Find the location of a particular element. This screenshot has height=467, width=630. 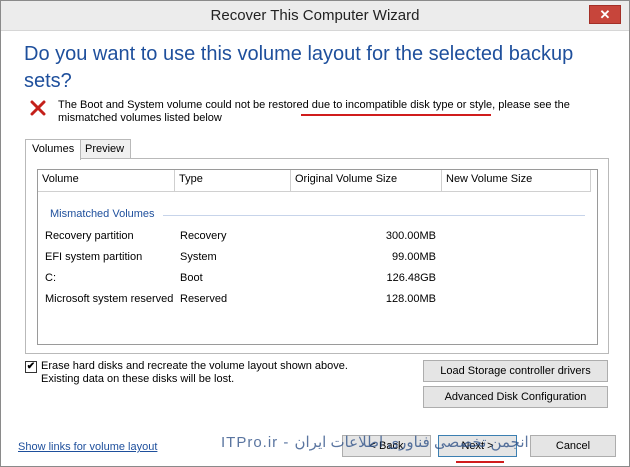

erase-disks-checkbox: ✔ is located at coordinates (31, 367).